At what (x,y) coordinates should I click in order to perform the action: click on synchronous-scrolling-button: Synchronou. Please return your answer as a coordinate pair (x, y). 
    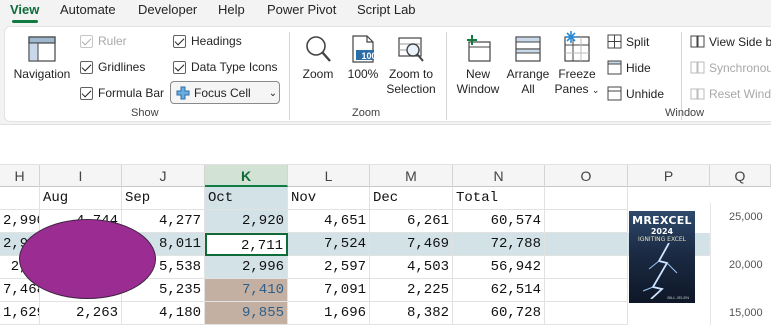
    Looking at the image, I should click on (730, 67).